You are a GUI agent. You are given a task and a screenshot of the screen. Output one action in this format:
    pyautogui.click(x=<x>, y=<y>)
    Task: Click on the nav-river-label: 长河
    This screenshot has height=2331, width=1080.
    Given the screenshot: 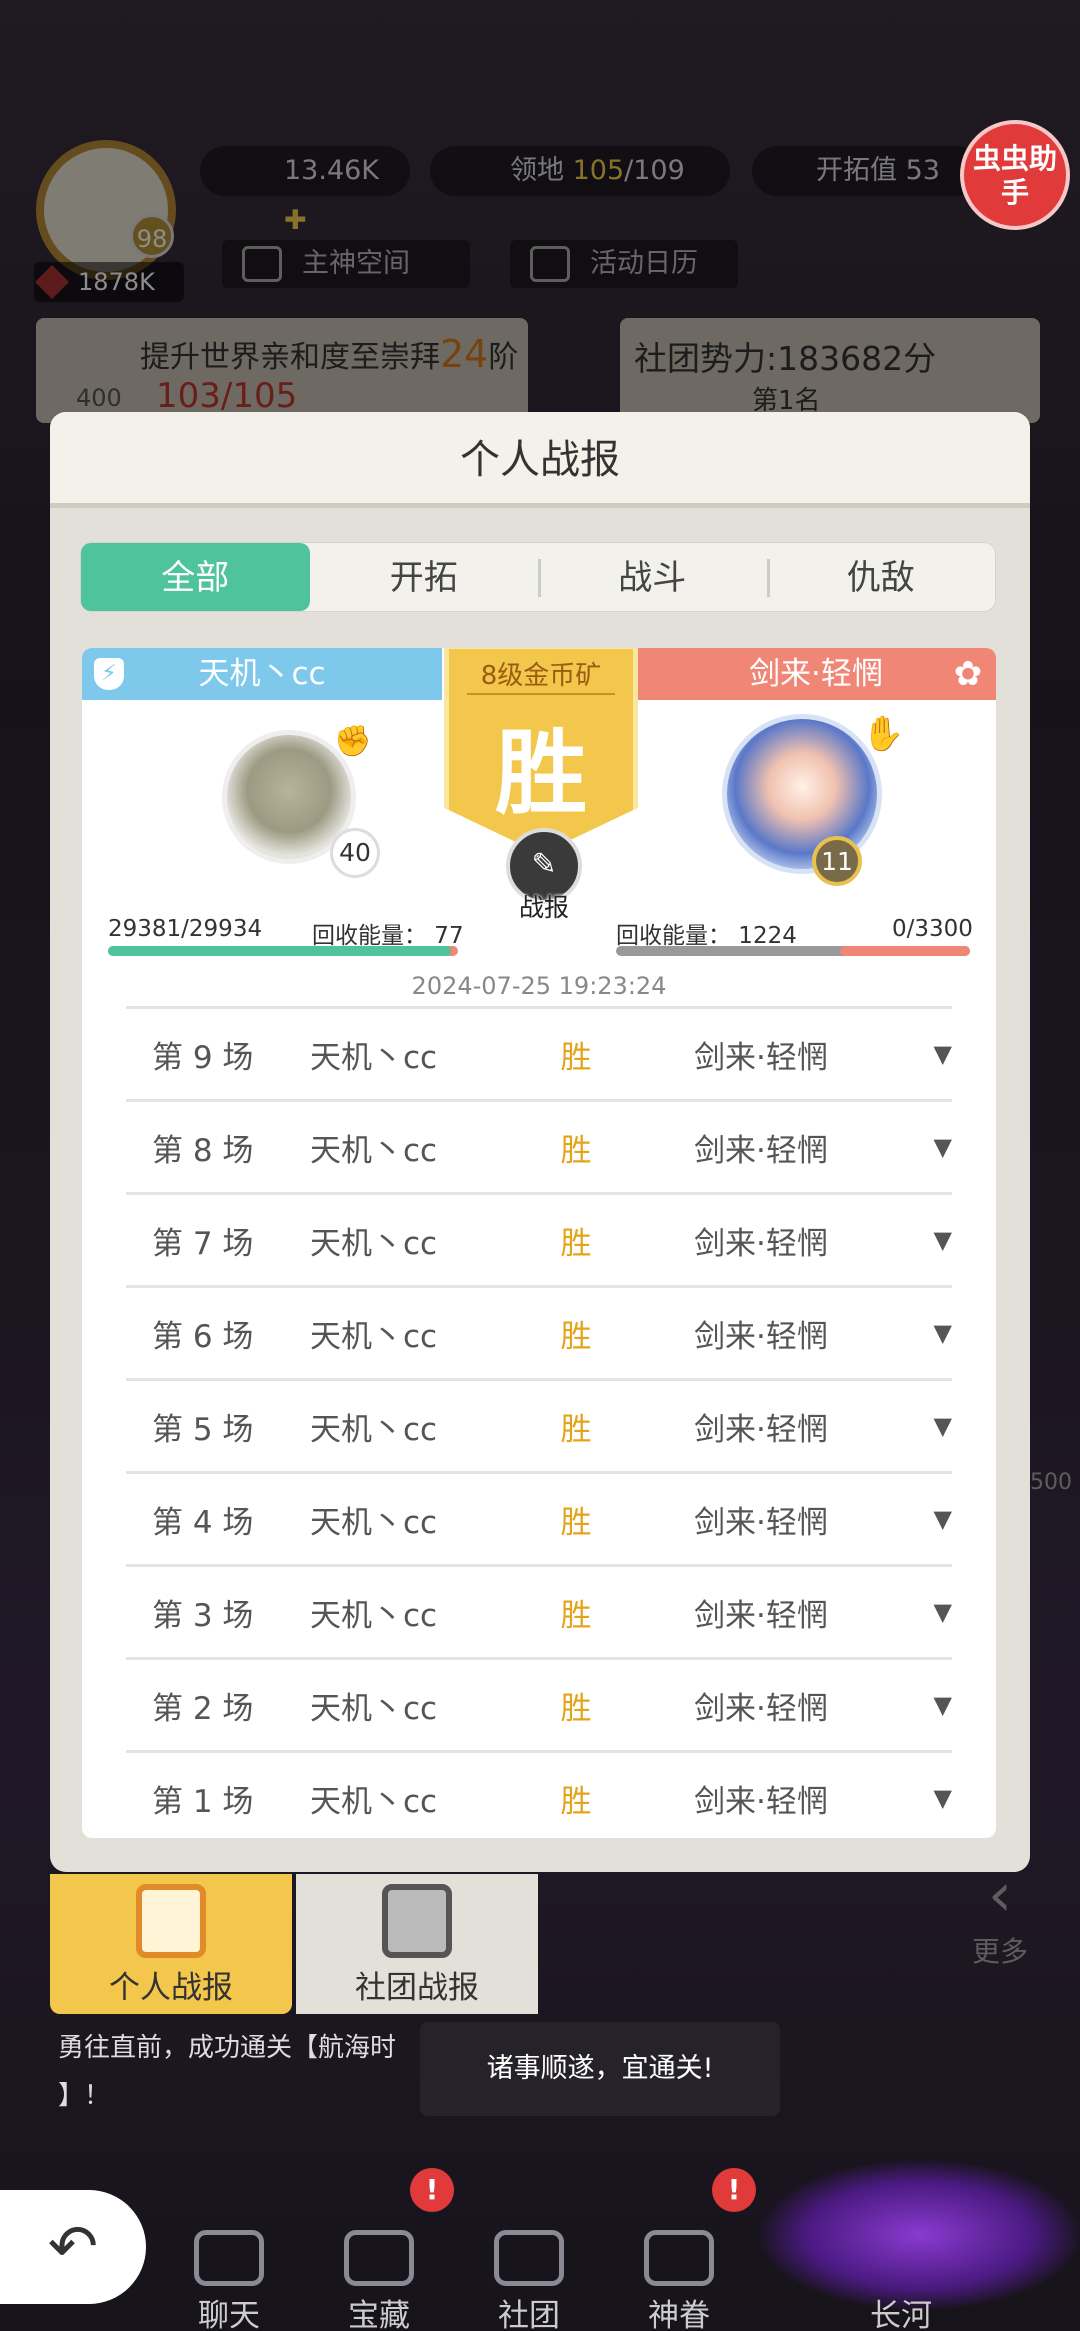 What is the action you would take?
    pyautogui.click(x=901, y=2314)
    